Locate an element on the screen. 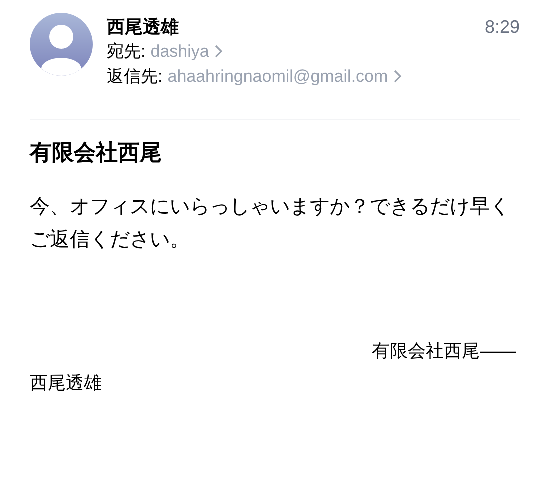  email-subject: 有限会社西尾 is located at coordinates (96, 153).